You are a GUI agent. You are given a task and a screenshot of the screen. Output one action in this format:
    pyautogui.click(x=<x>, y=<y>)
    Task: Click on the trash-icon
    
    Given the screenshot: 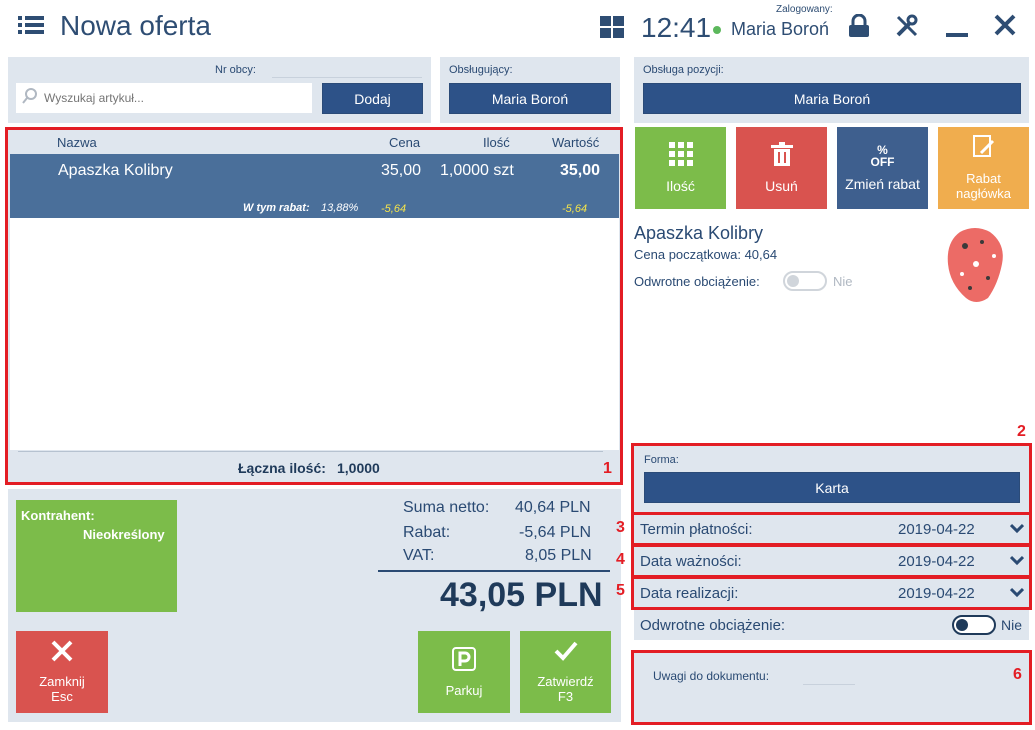 What is the action you would take?
    pyautogui.click(x=781, y=156)
    